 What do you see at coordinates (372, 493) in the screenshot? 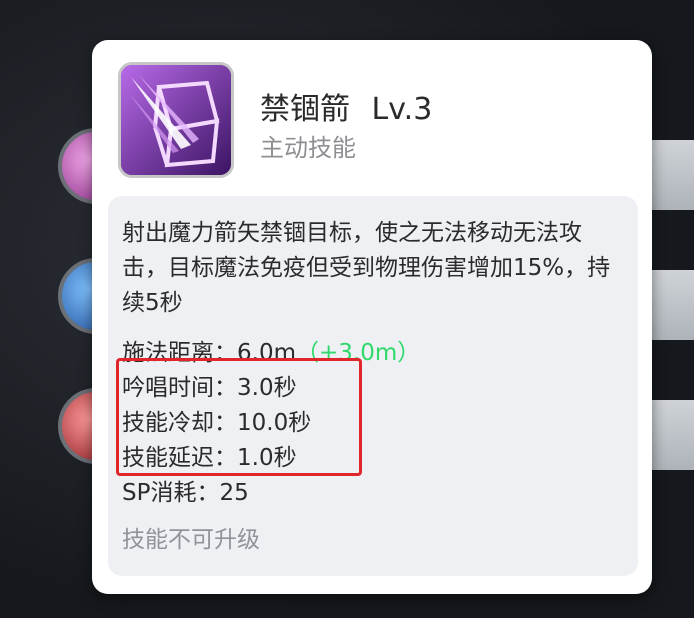
I see `stat-sp-cost: SP消耗：25` at bounding box center [372, 493].